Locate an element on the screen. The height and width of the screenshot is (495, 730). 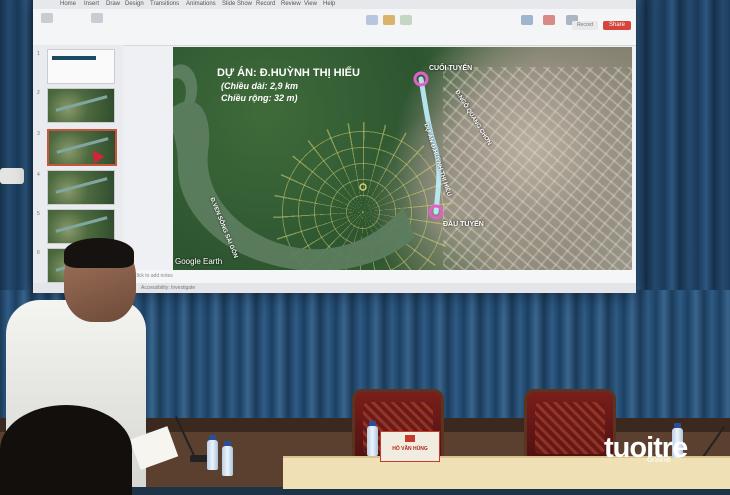
nameplate-name: HỒ VĂN HÙNG is located at coordinates (410, 449).